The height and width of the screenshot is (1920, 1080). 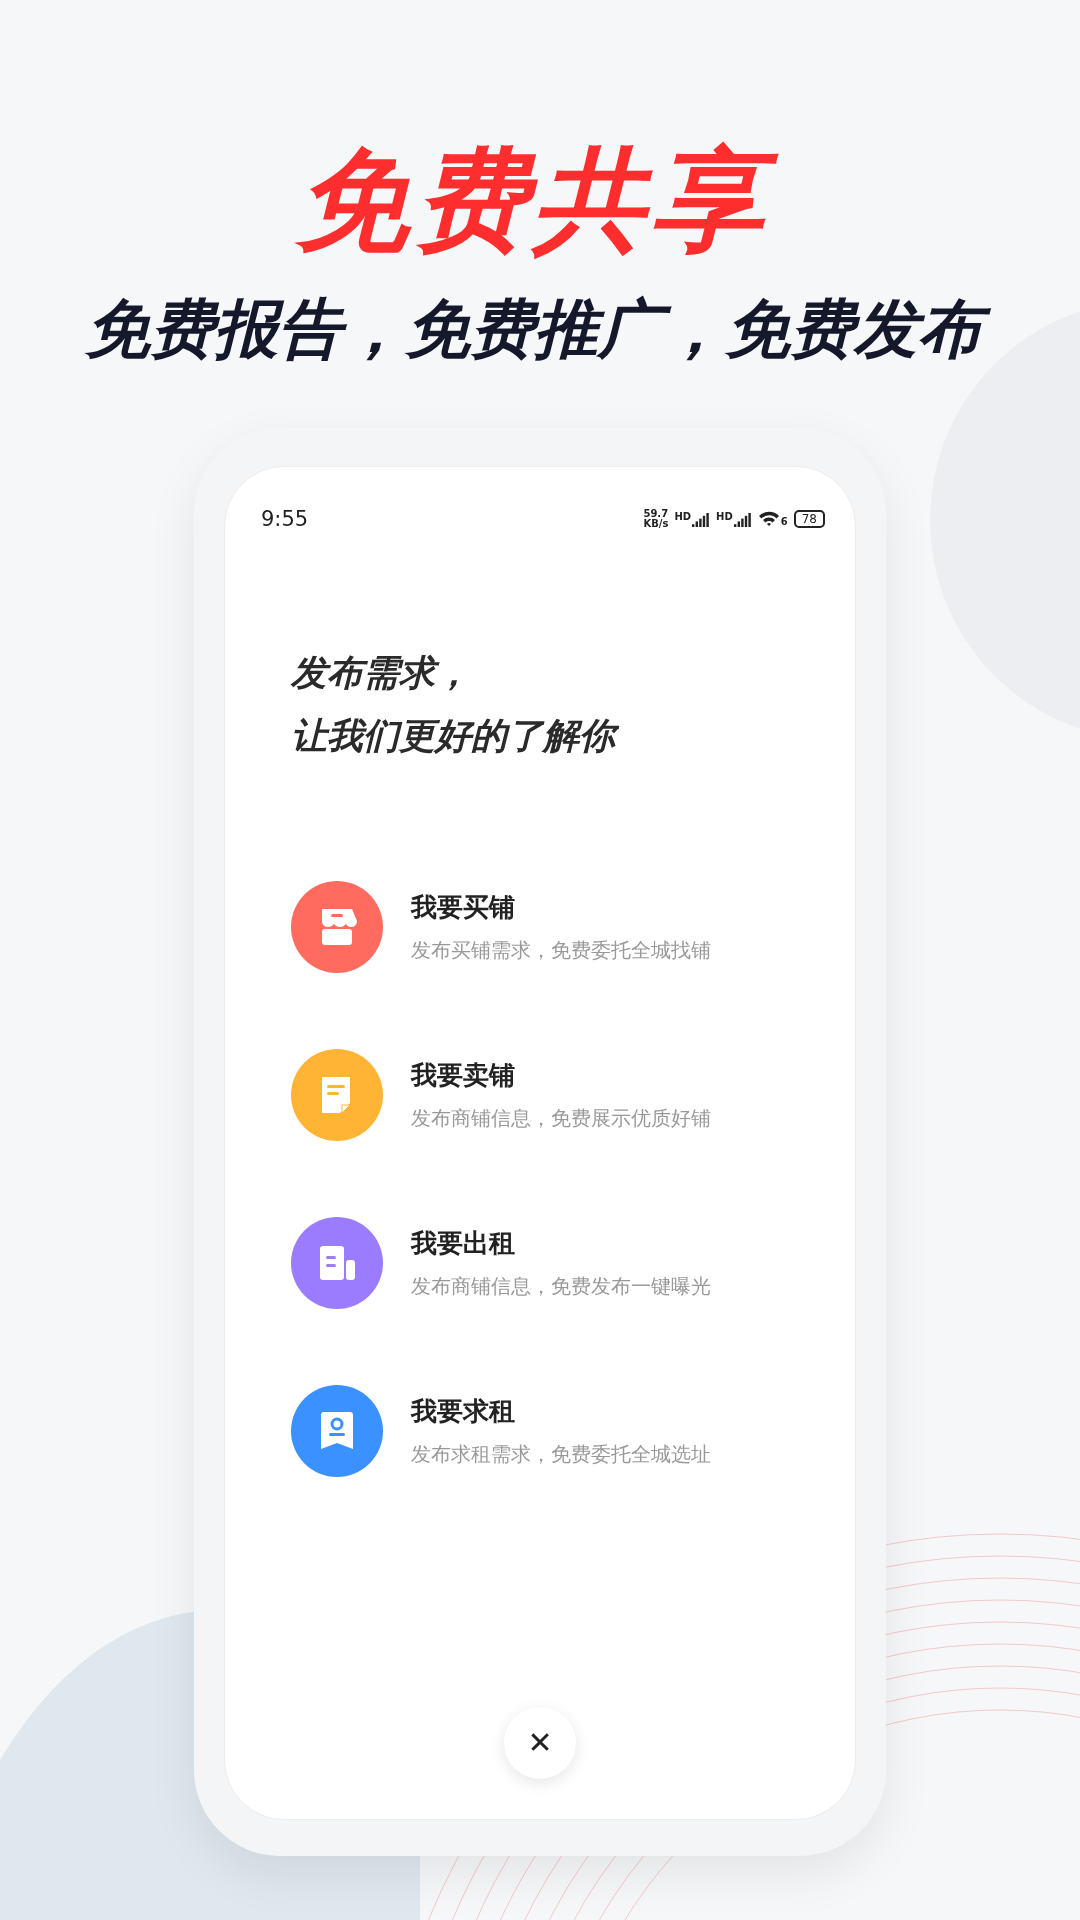 What do you see at coordinates (561, 950) in the screenshot?
I see `option-description: 发布买铺需求，免费委托全城找铺` at bounding box center [561, 950].